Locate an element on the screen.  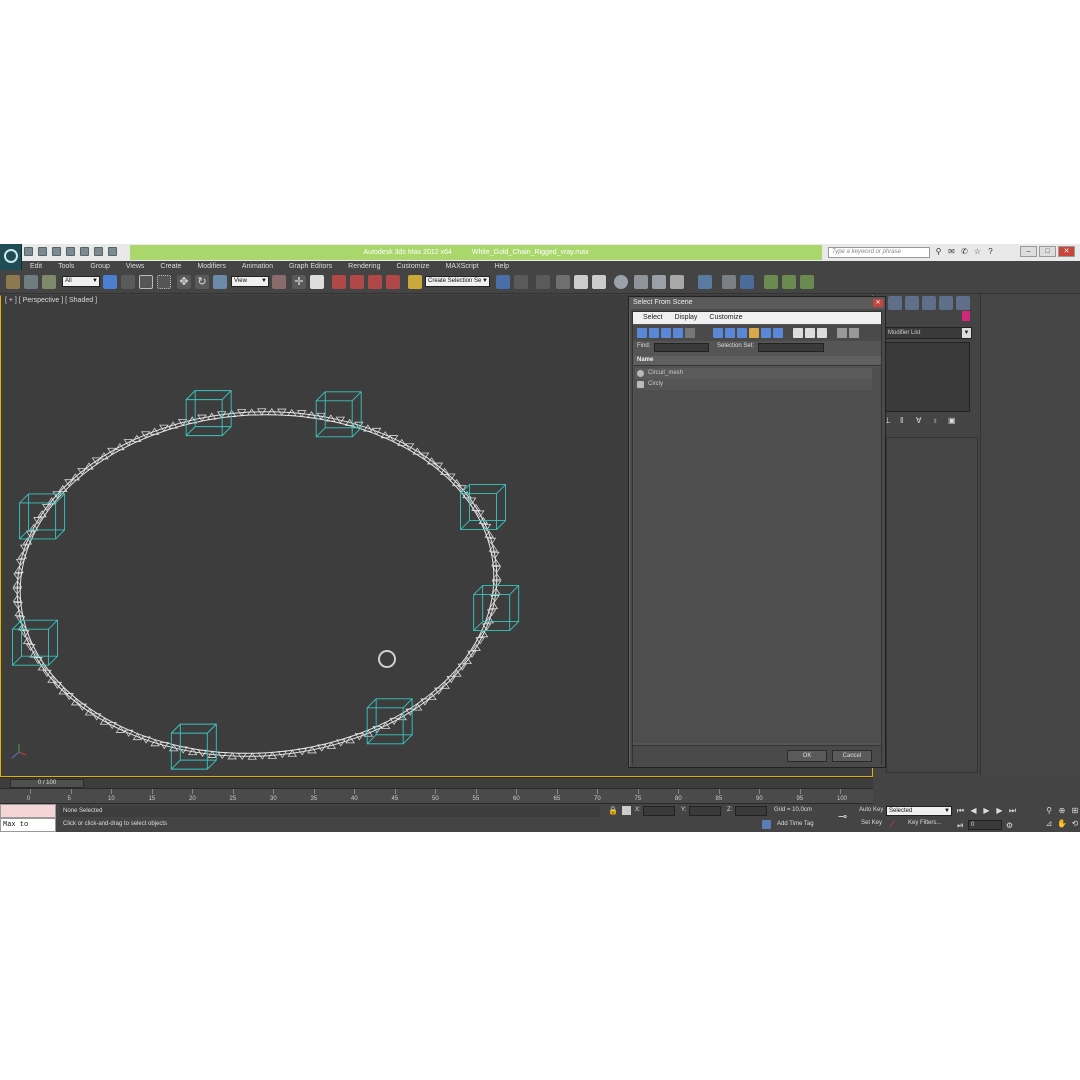
display-groups-icon is located at coordinates (730, 333).